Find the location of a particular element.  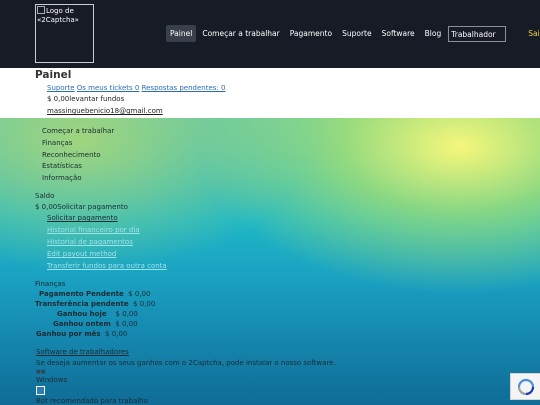

finance-row: Ganhou por mês $ 0,00 is located at coordinates (81, 334).